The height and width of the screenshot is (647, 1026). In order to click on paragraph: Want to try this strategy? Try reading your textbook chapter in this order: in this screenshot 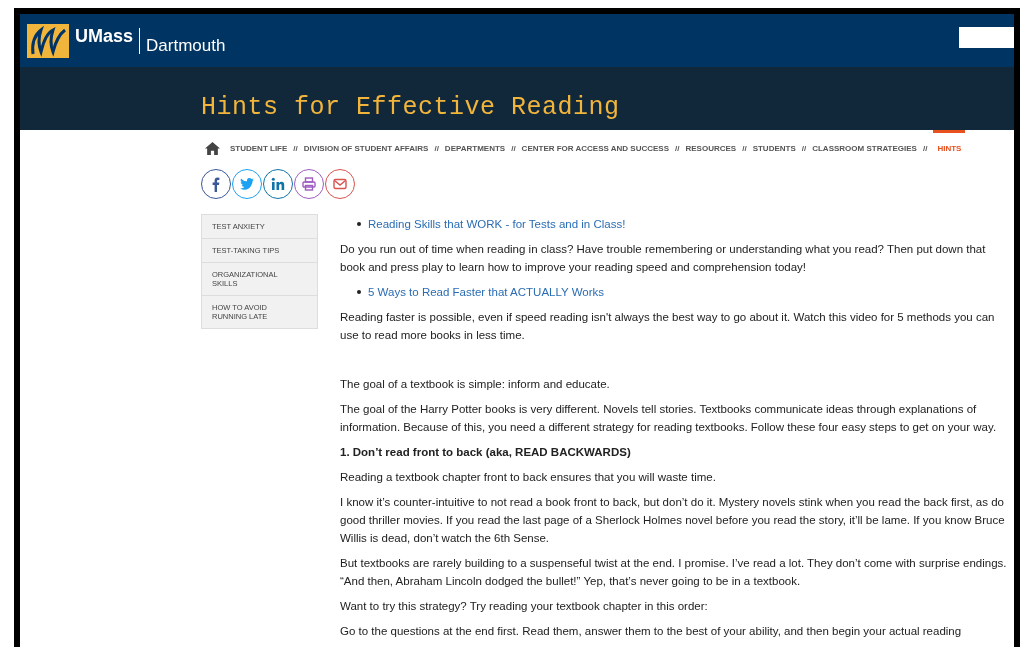, I will do `click(524, 606)`.